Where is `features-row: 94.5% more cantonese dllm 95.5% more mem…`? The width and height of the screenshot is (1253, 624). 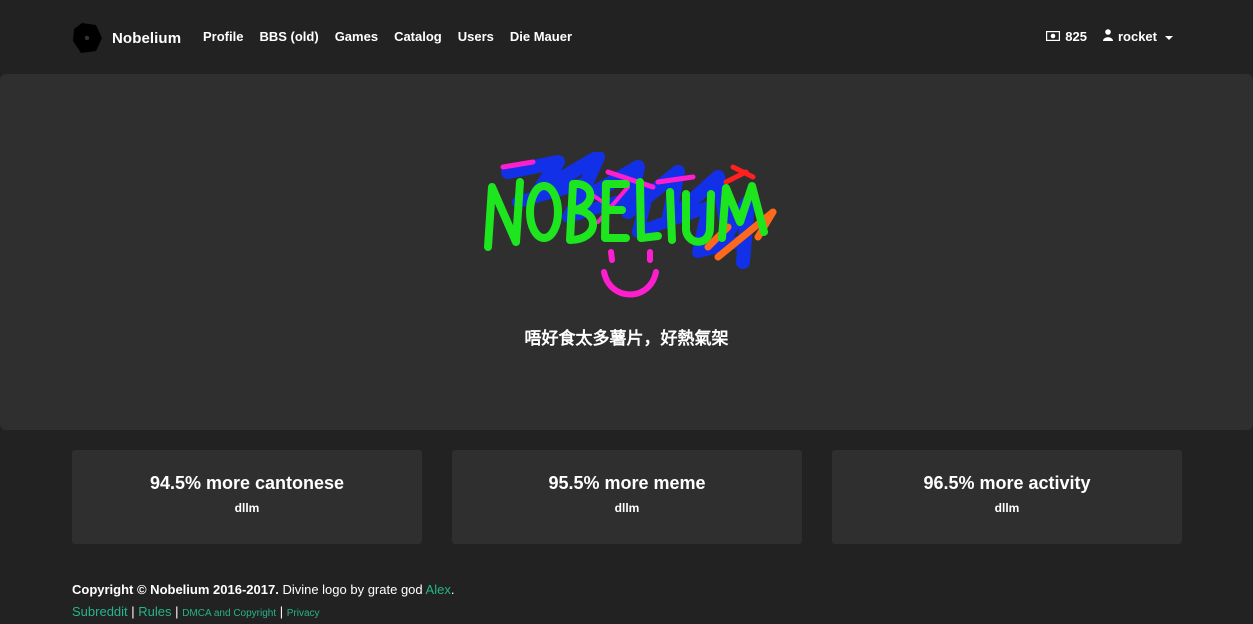 features-row: 94.5% more cantonese dllm 95.5% more mem… is located at coordinates (627, 497).